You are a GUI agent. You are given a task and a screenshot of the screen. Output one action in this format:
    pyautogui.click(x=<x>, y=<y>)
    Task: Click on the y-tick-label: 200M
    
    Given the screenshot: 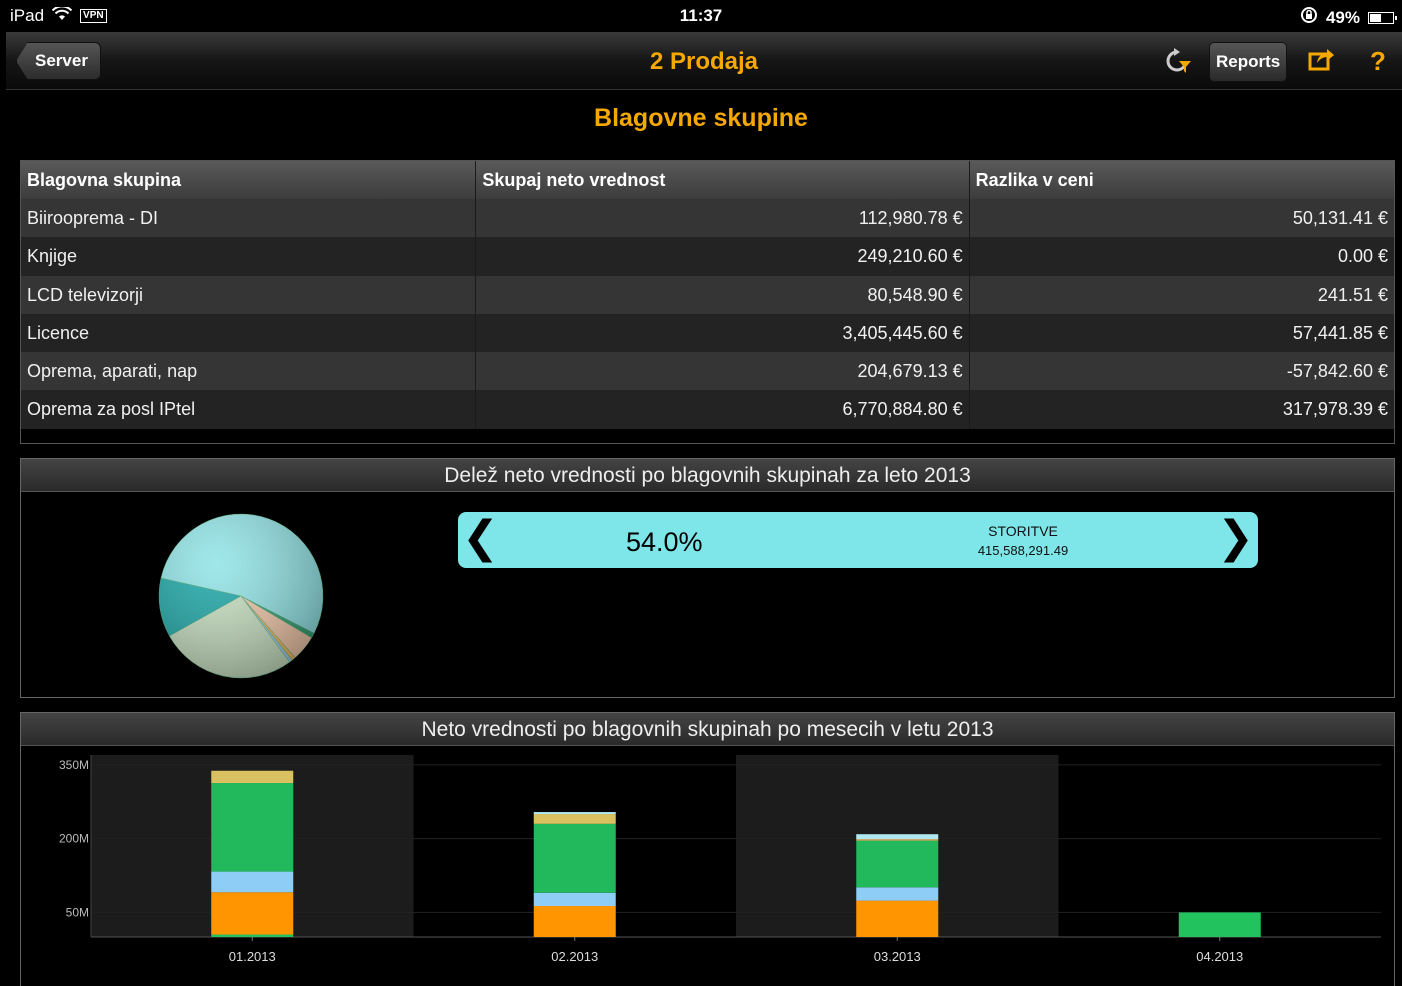 What is the action you would take?
    pyautogui.click(x=74, y=839)
    